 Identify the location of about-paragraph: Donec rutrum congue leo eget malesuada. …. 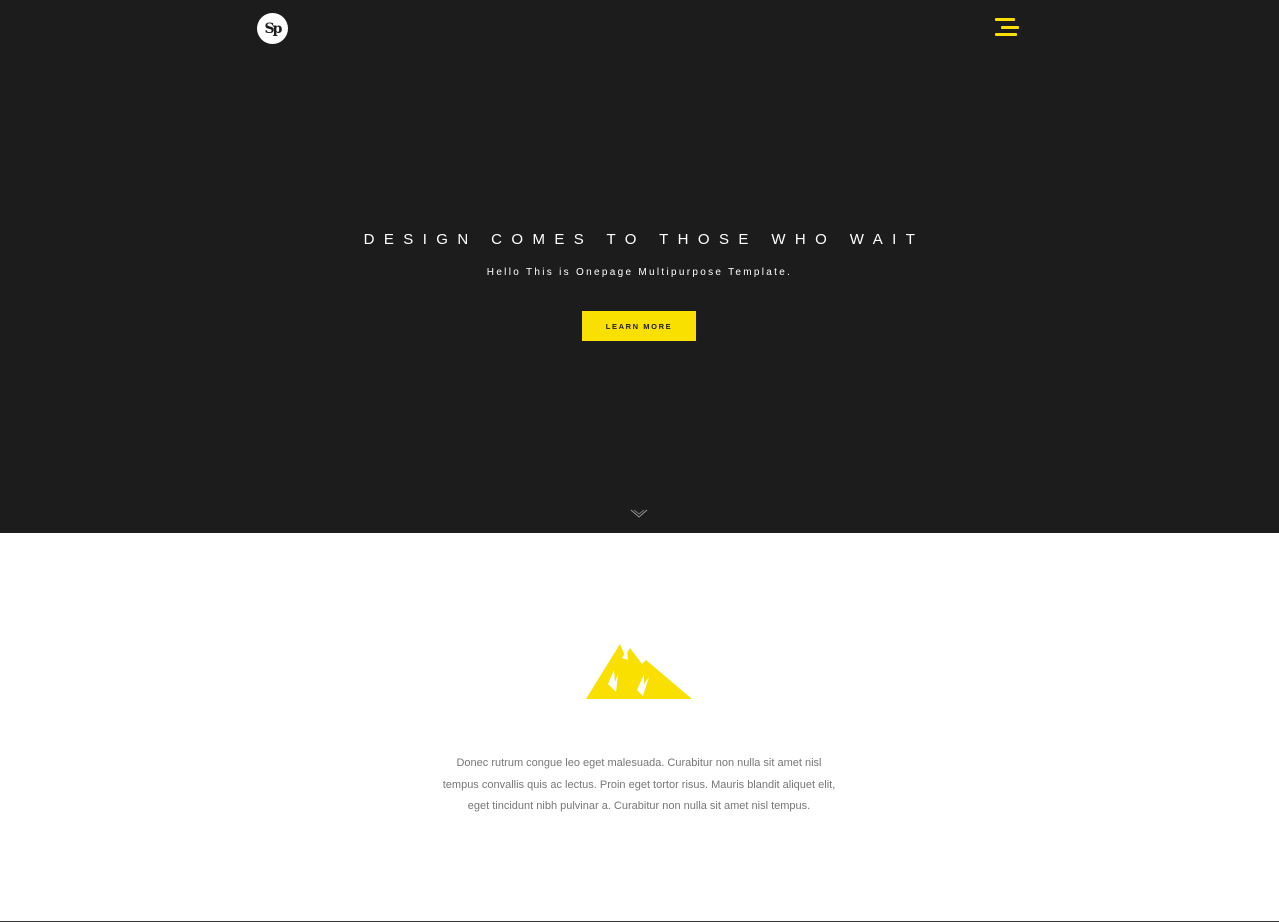
(639, 784).